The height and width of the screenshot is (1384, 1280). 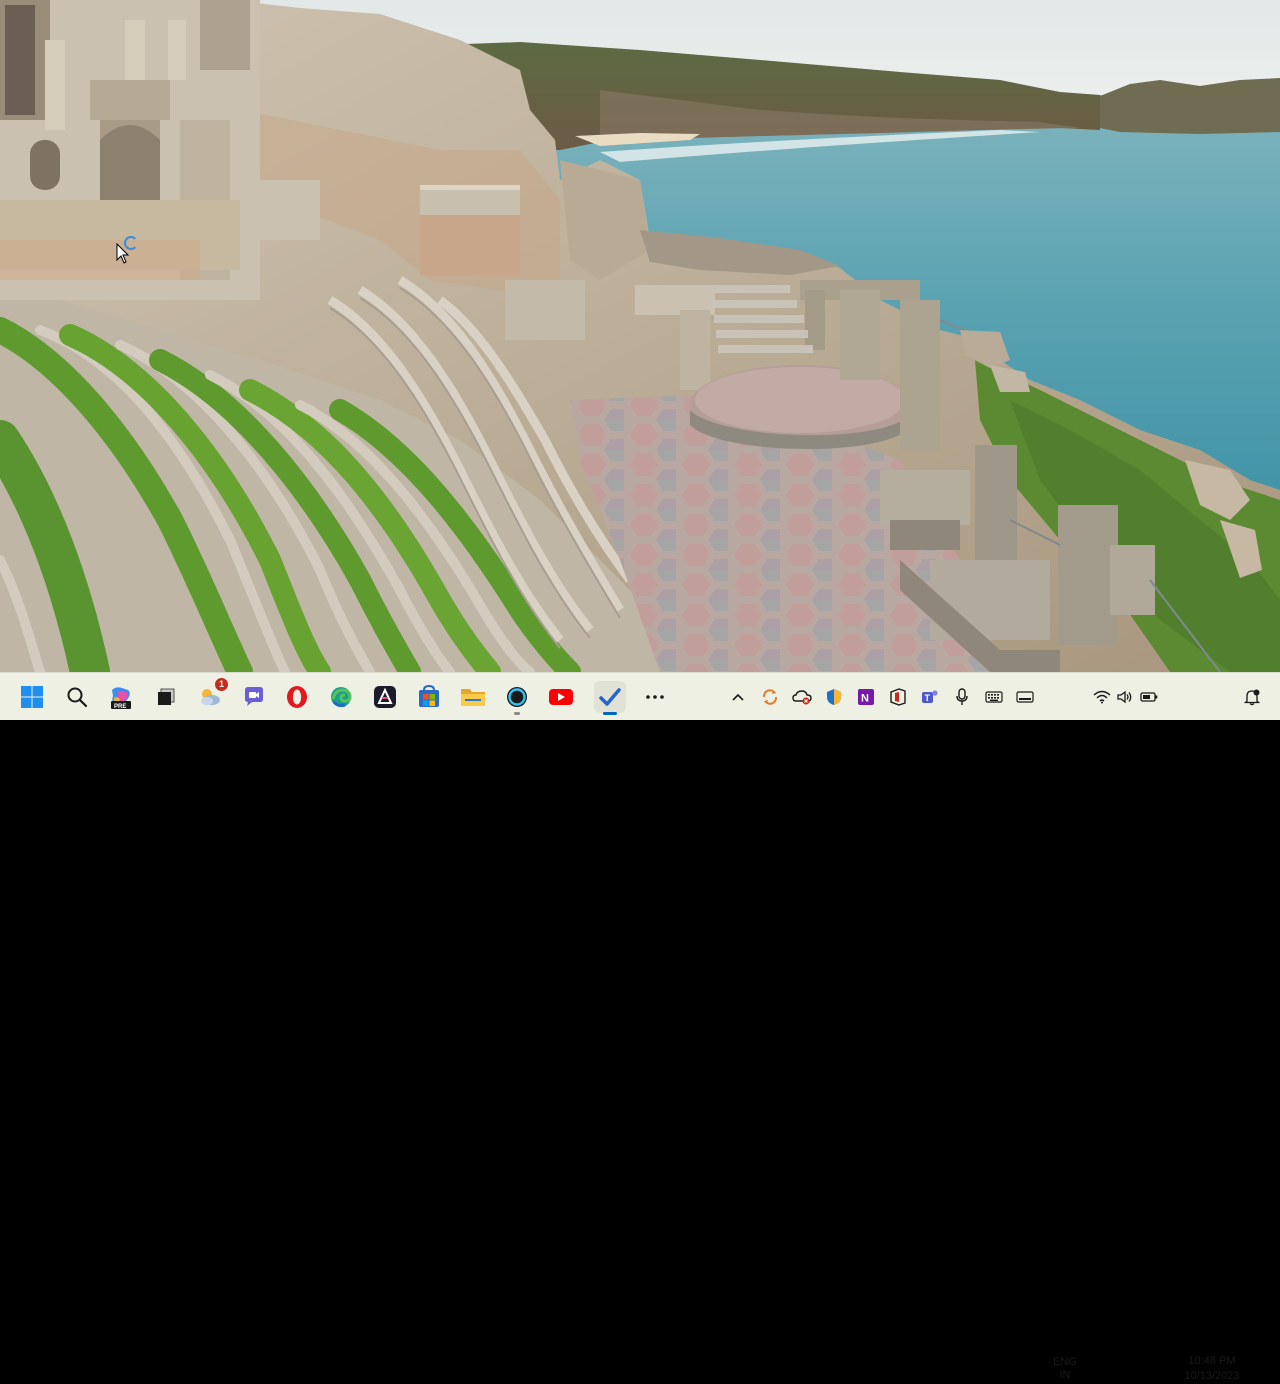 I want to click on file-explorer-button, so click(x=473, y=697).